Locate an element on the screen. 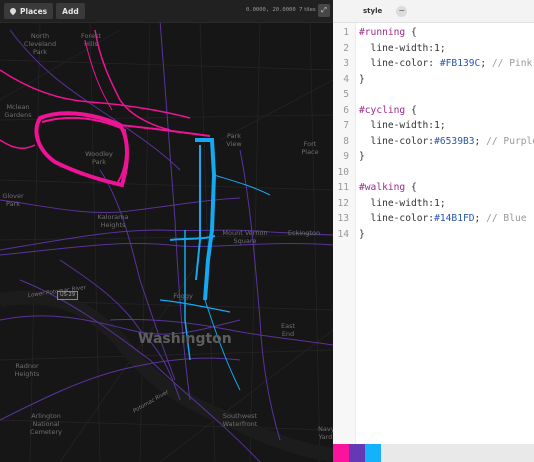 The height and width of the screenshot is (462, 534). highway-shield: US-29 is located at coordinates (67, 295).